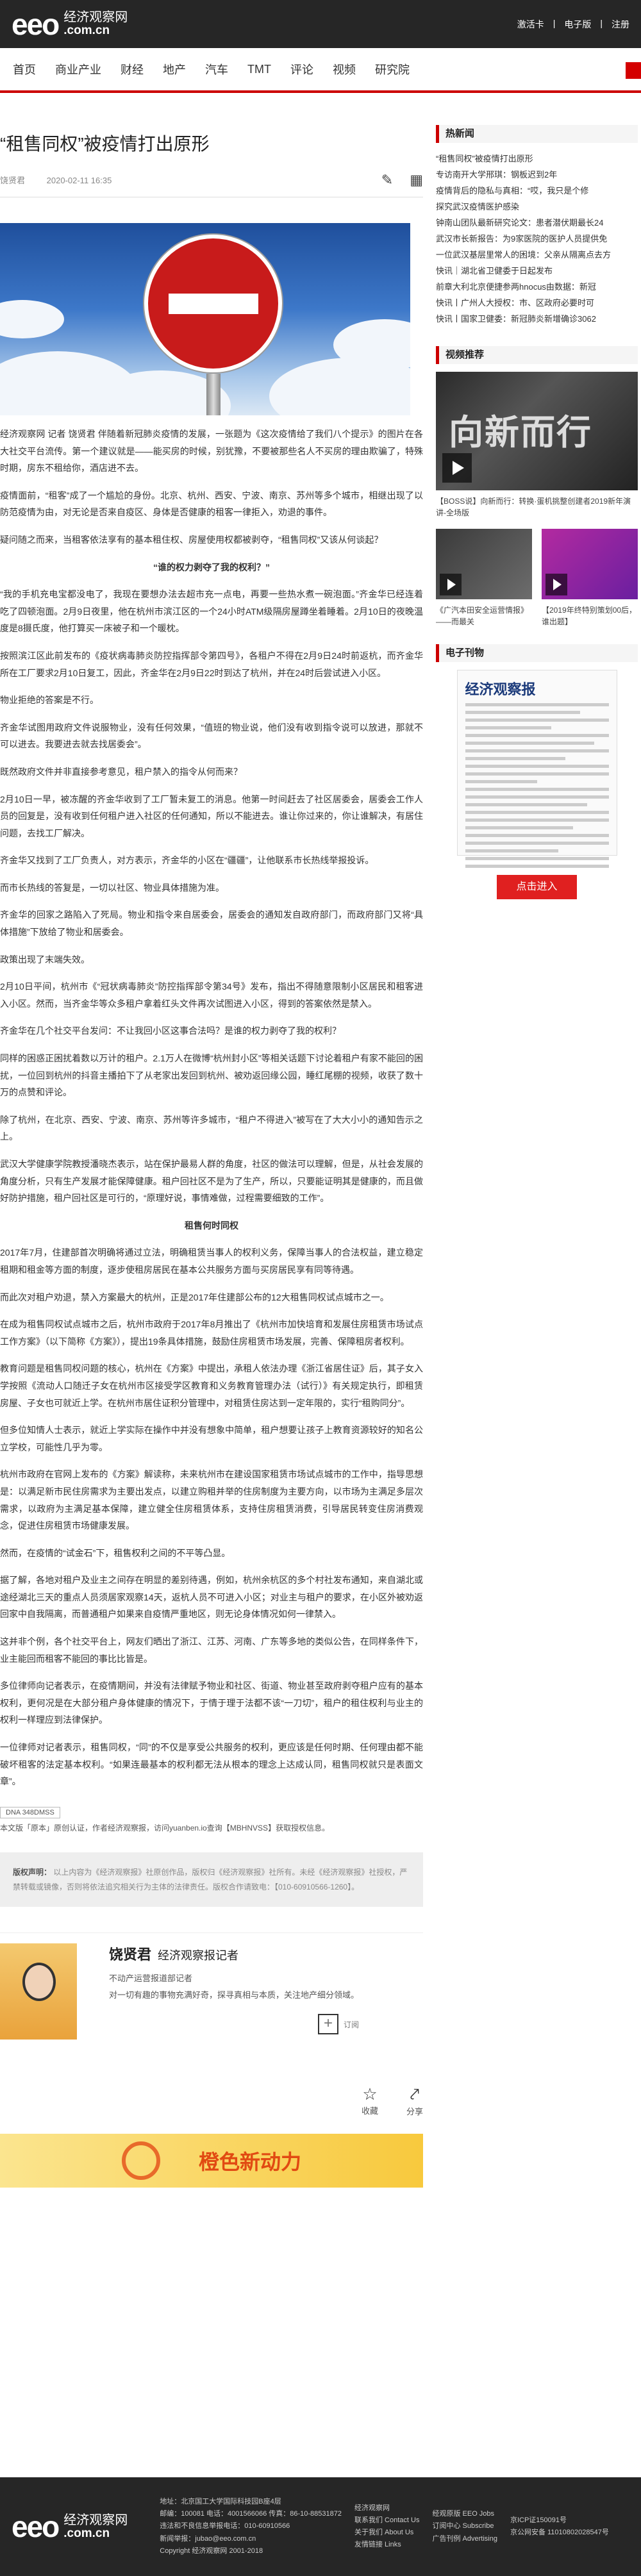  Describe the element at coordinates (70, 2526) in the screenshot. I see `footer-logo: eeo 经济观察网 .com.cn` at that location.